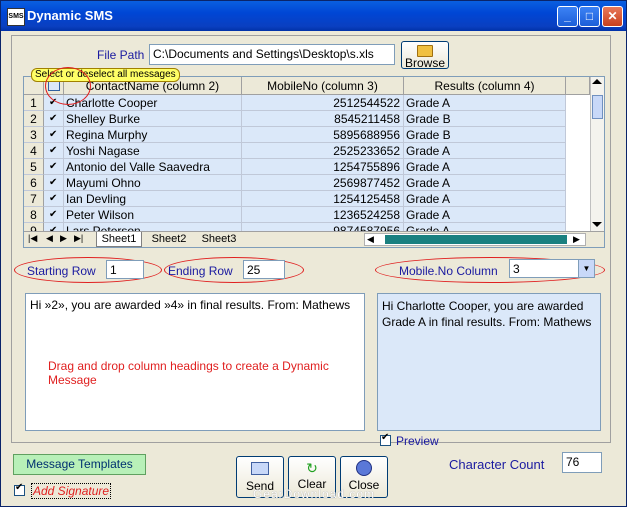  I want to click on refresh-icon: ↻, so click(312, 468).